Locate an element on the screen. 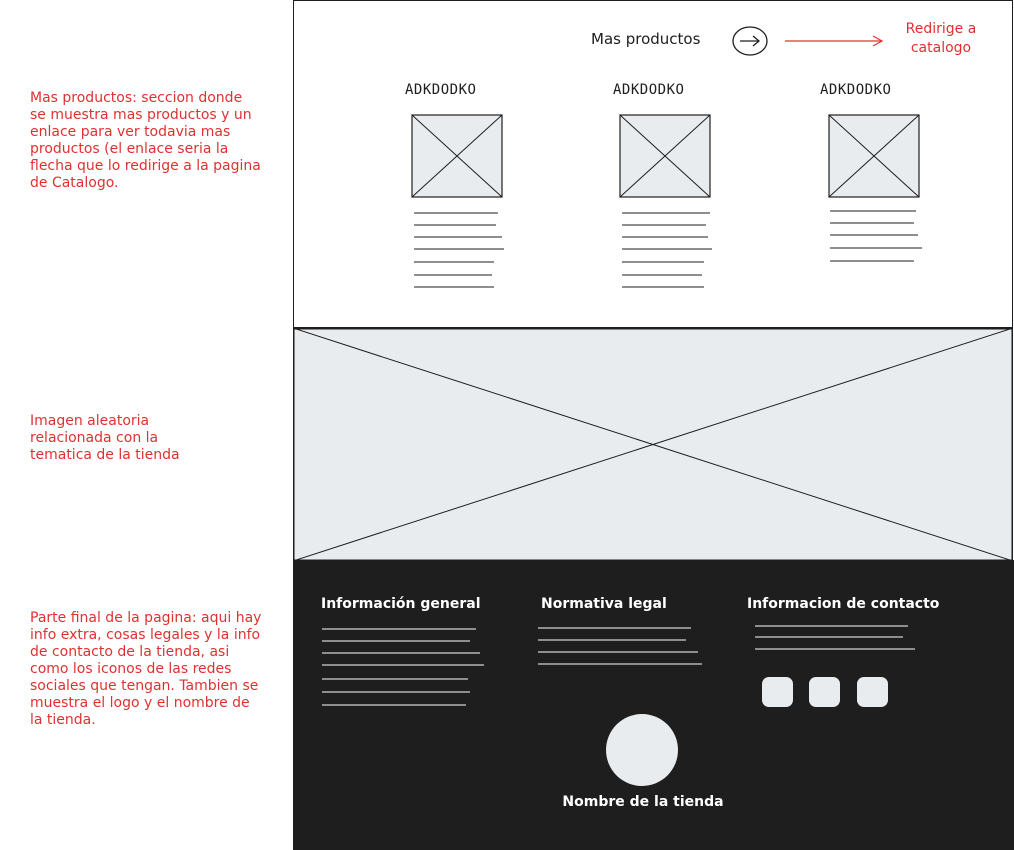  redirect-annotation-line-2: catalogo is located at coordinates (941, 48).